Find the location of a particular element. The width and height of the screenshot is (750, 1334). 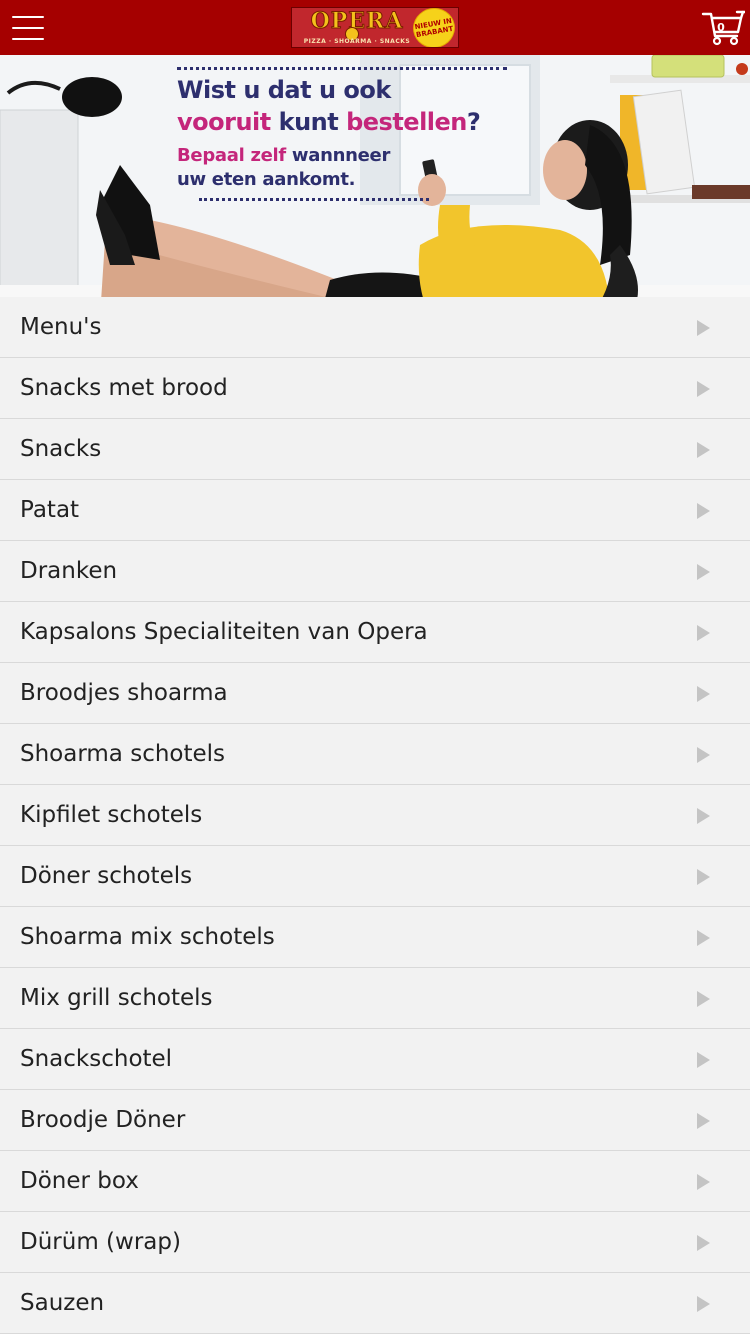

menu-item-durum-wrap: Dürüm (wrap) is located at coordinates (375, 1242).